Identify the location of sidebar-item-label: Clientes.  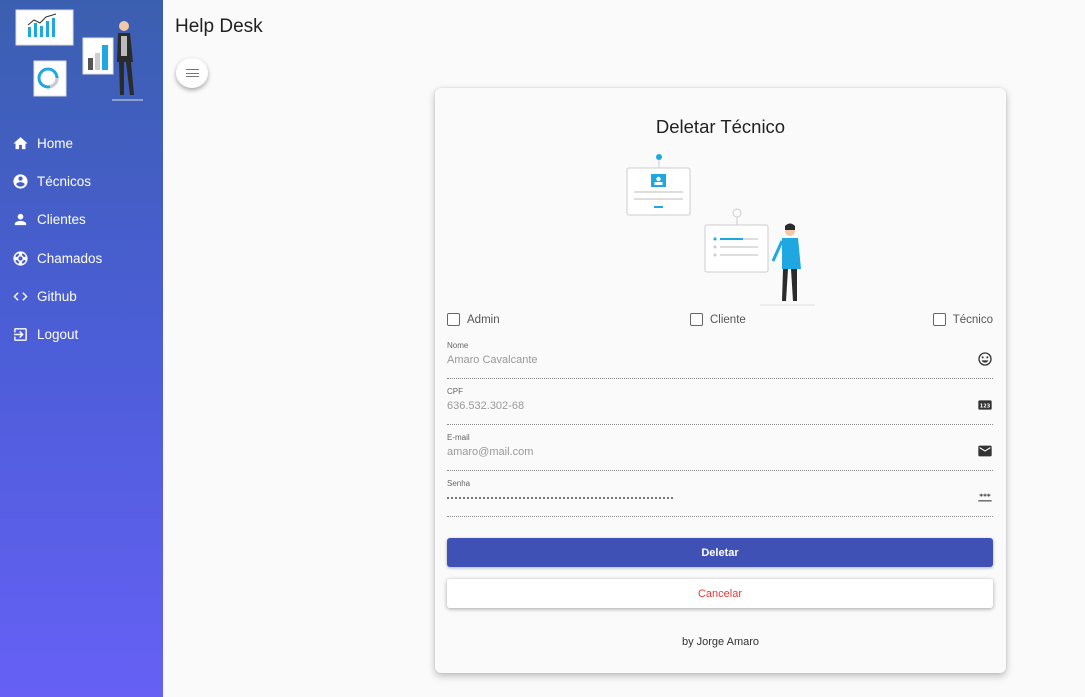
(61, 220).